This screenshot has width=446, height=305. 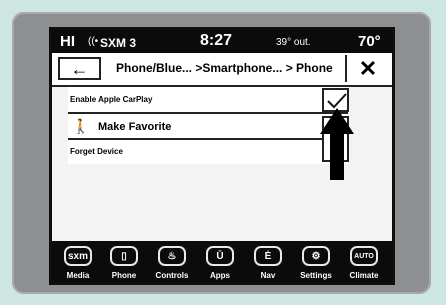 I want to click on dock-nav-label: Nav, so click(x=268, y=275).